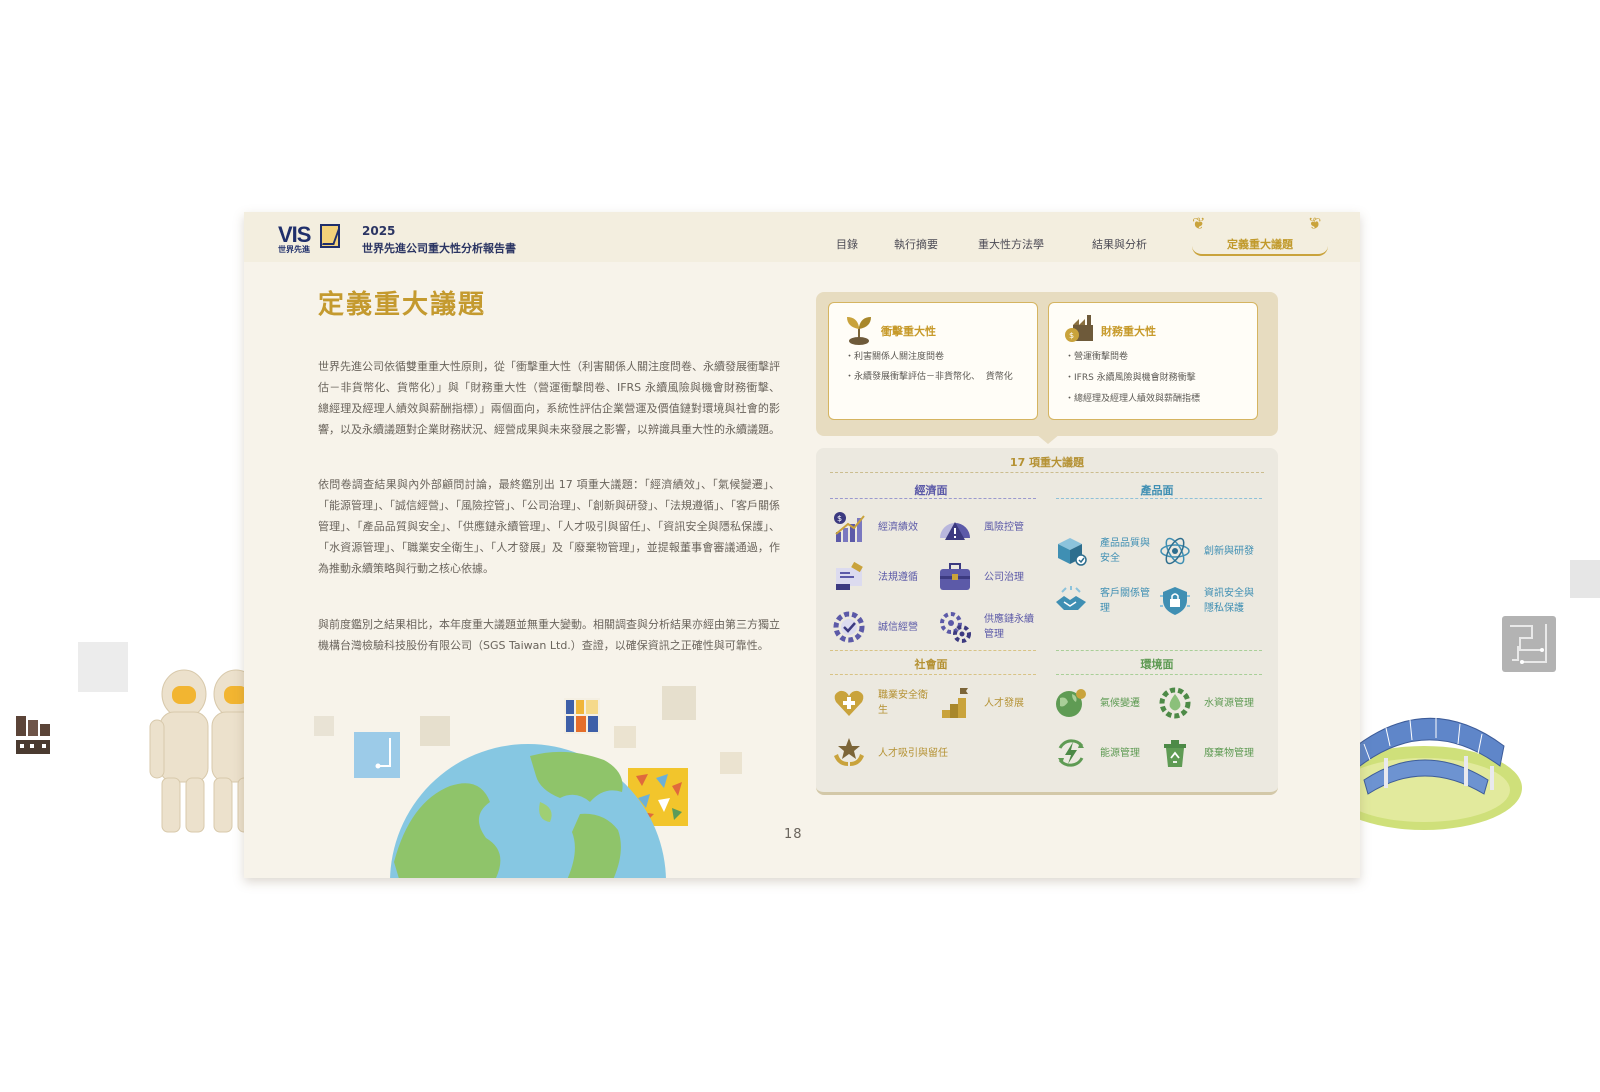 The width and height of the screenshot is (1600, 1092). I want to click on issue-ethical-management: 誠信經營, so click(898, 627).